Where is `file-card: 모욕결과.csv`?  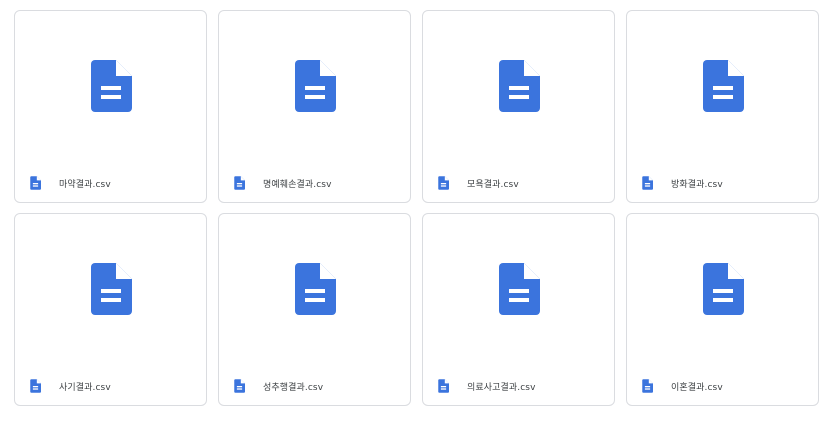
file-card: 모욕결과.csv is located at coordinates (518, 106).